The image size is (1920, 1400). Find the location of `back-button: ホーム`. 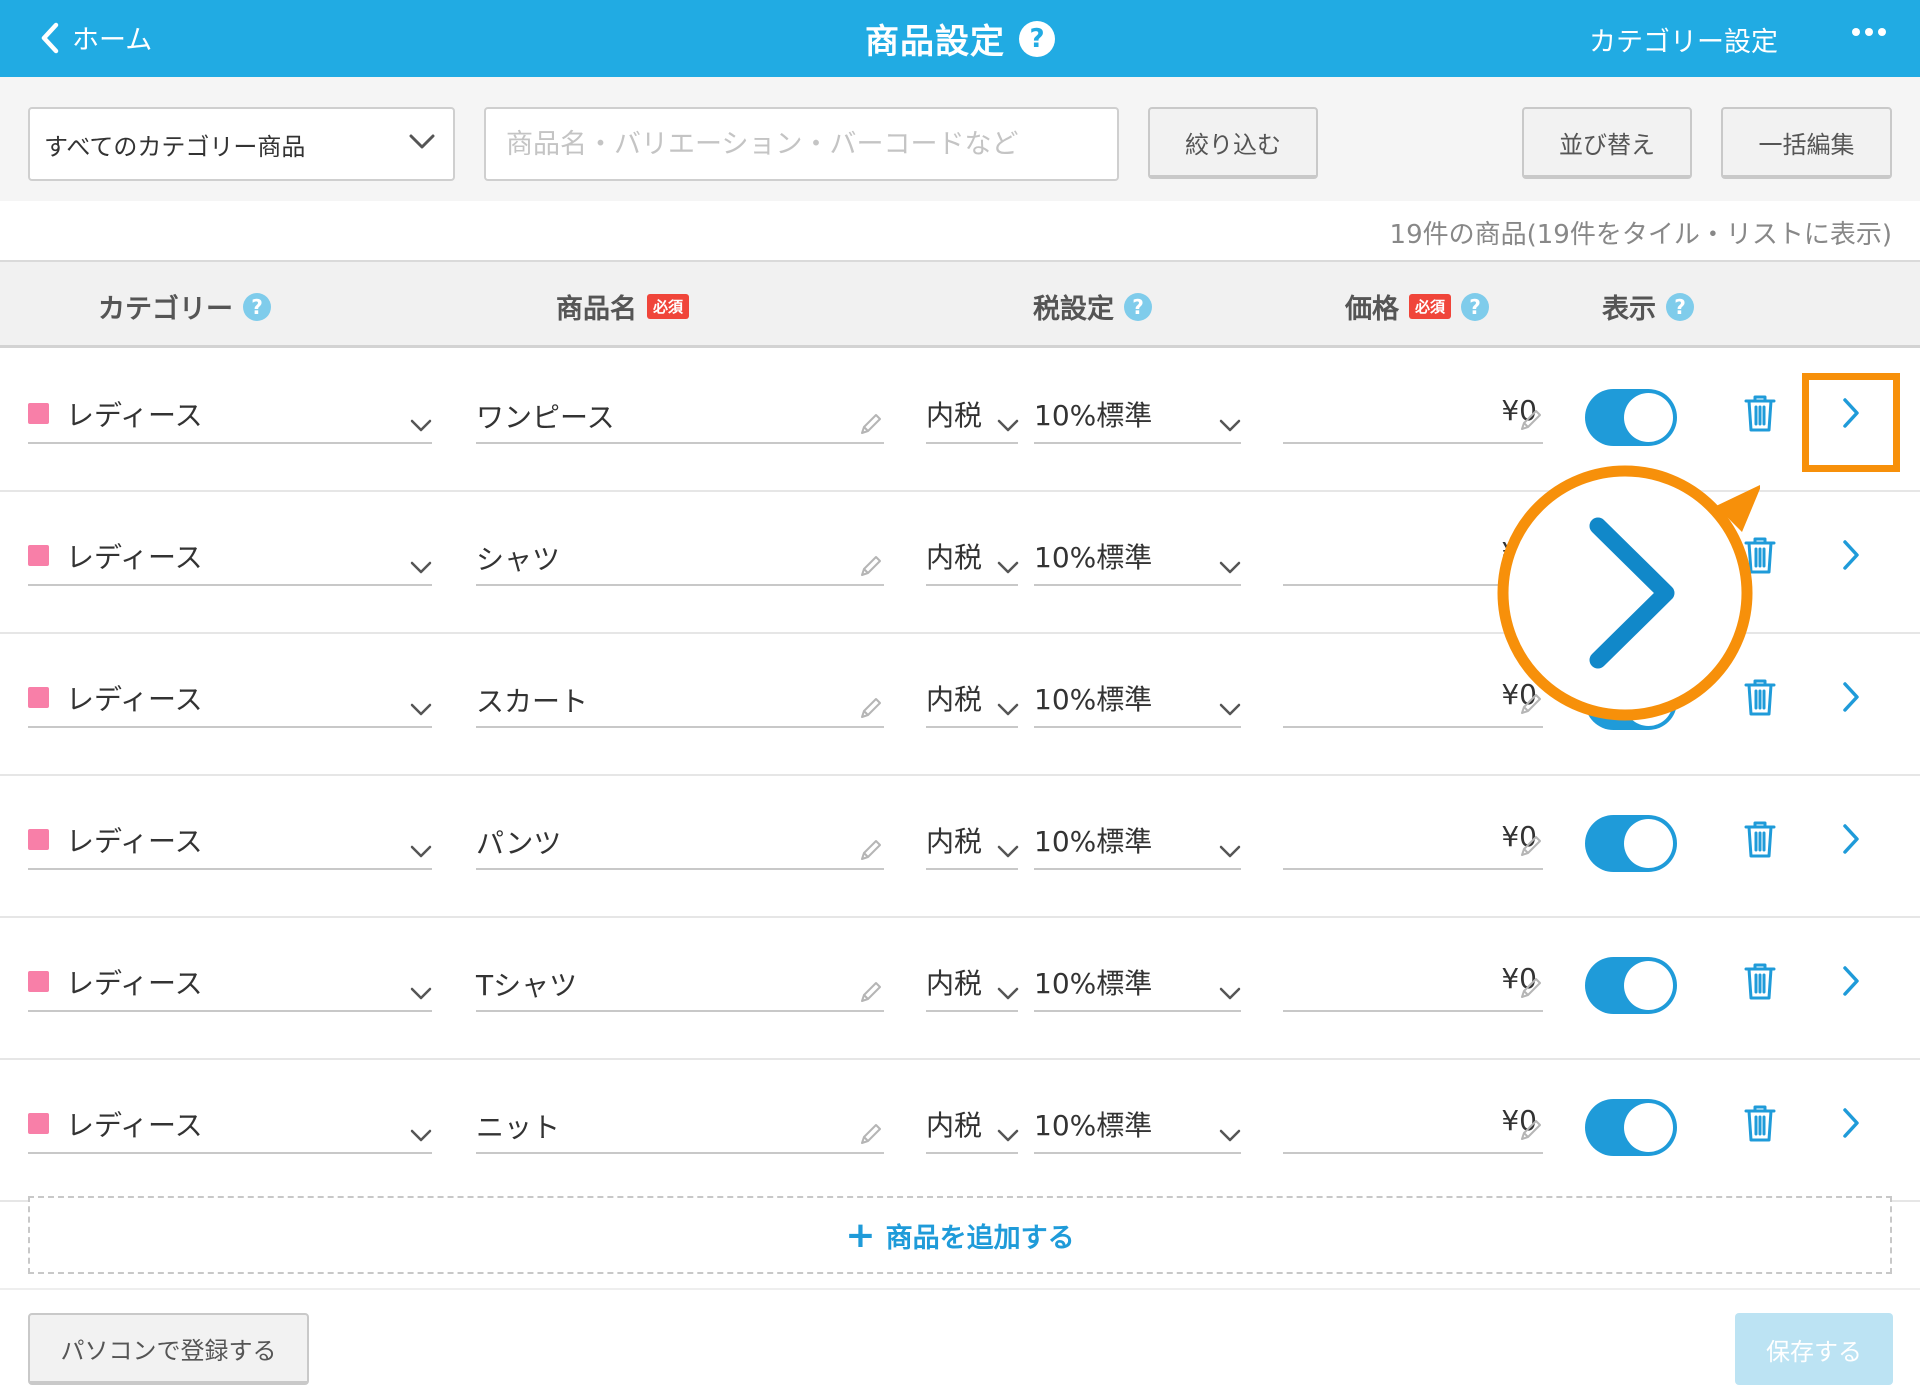

back-button: ホーム is located at coordinates (95, 37).